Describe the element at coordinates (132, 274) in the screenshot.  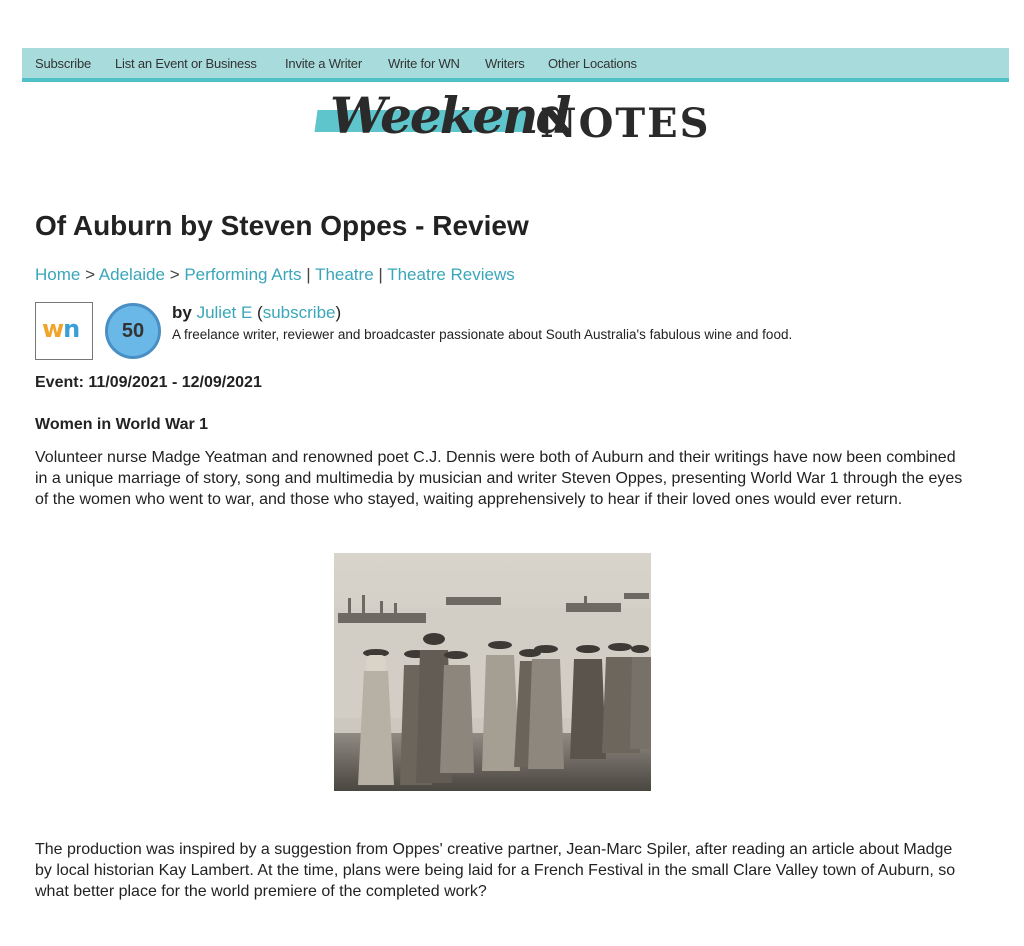
I see `breadcrumb-adelaide: Adelaide` at that location.